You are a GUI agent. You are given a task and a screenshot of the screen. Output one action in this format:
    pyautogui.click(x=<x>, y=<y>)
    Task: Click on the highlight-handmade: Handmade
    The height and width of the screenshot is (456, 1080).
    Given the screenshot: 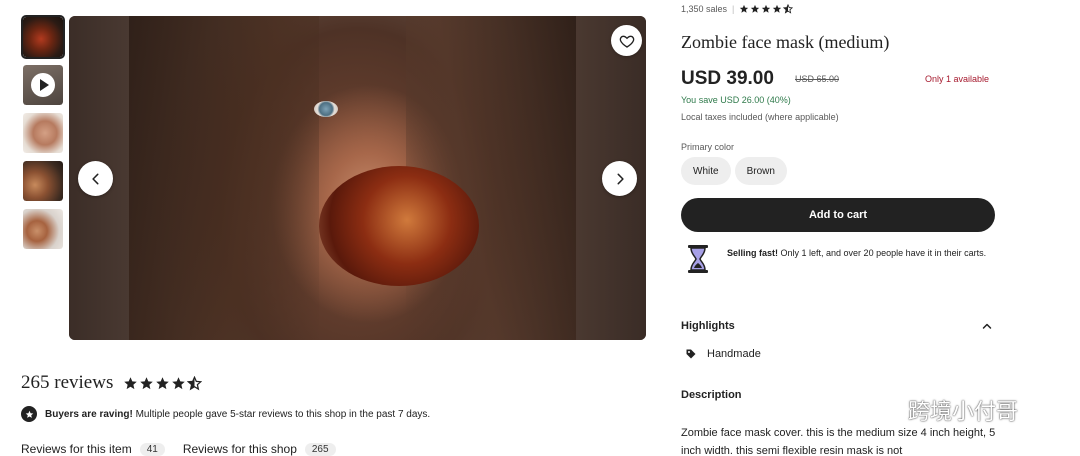 What is the action you would take?
    pyautogui.click(x=723, y=354)
    